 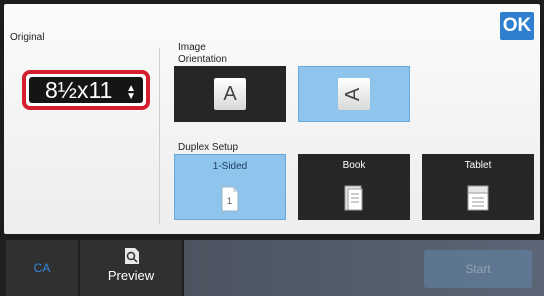 I want to click on tablet-icon, so click(x=478, y=198).